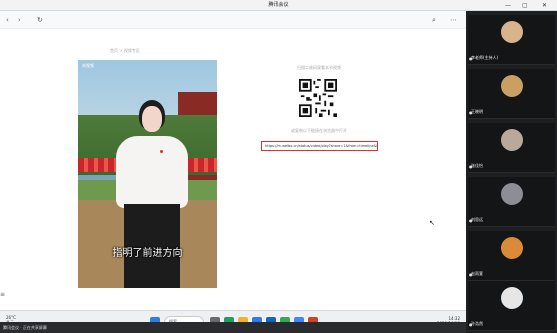 The width and height of the screenshot is (557, 333). What do you see at coordinates (125, 51) in the screenshot?
I see `breadcrumb: 首页 > 视频专区` at bounding box center [125, 51].